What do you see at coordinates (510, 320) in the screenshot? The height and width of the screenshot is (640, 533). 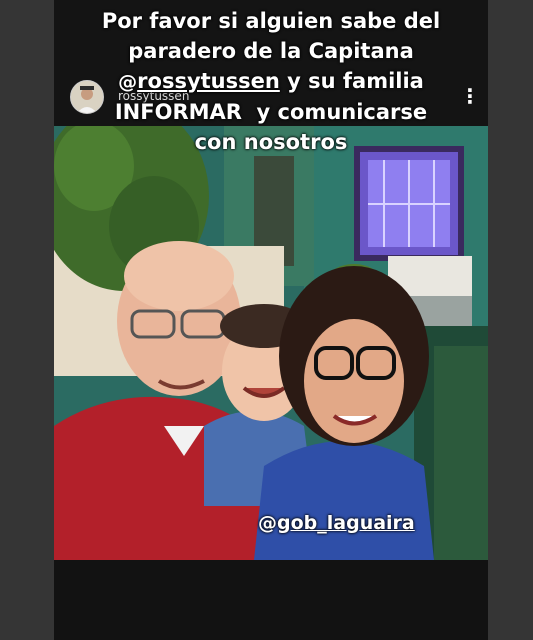 I see `right-backdrop` at bounding box center [510, 320].